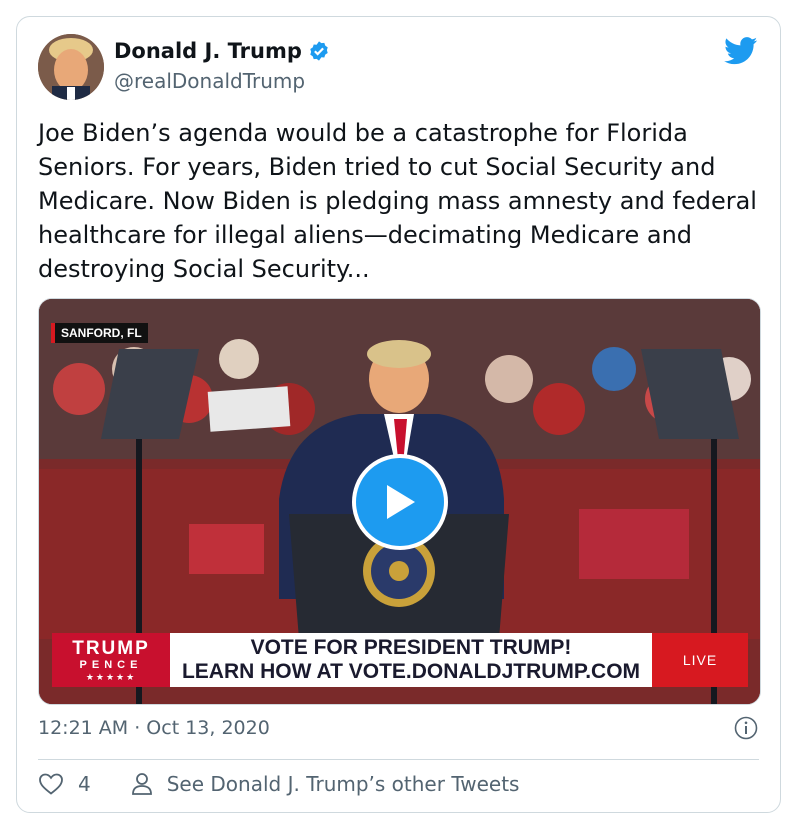 Image resolution: width=799 pixels, height=833 pixels. What do you see at coordinates (71, 67) in the screenshot?
I see `avatar` at bounding box center [71, 67].